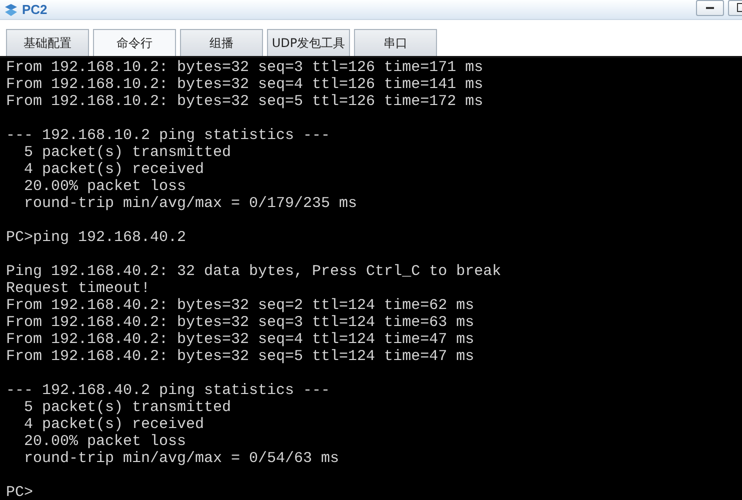 The height and width of the screenshot is (500, 742). I want to click on minimize-button, so click(710, 8).